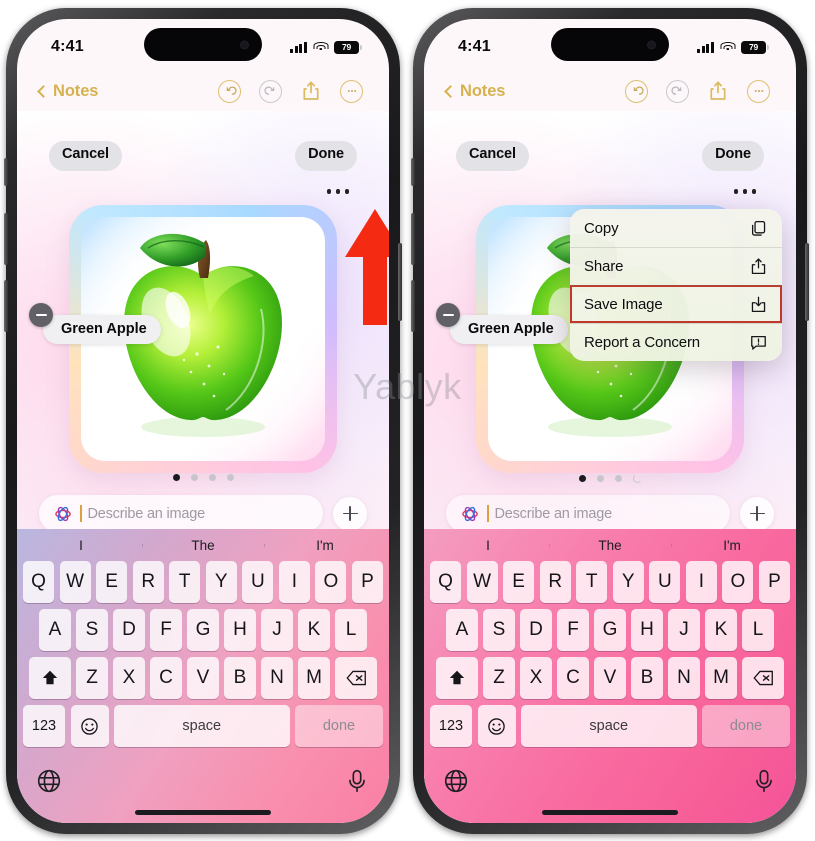  I want to click on key-n: N, so click(684, 678).